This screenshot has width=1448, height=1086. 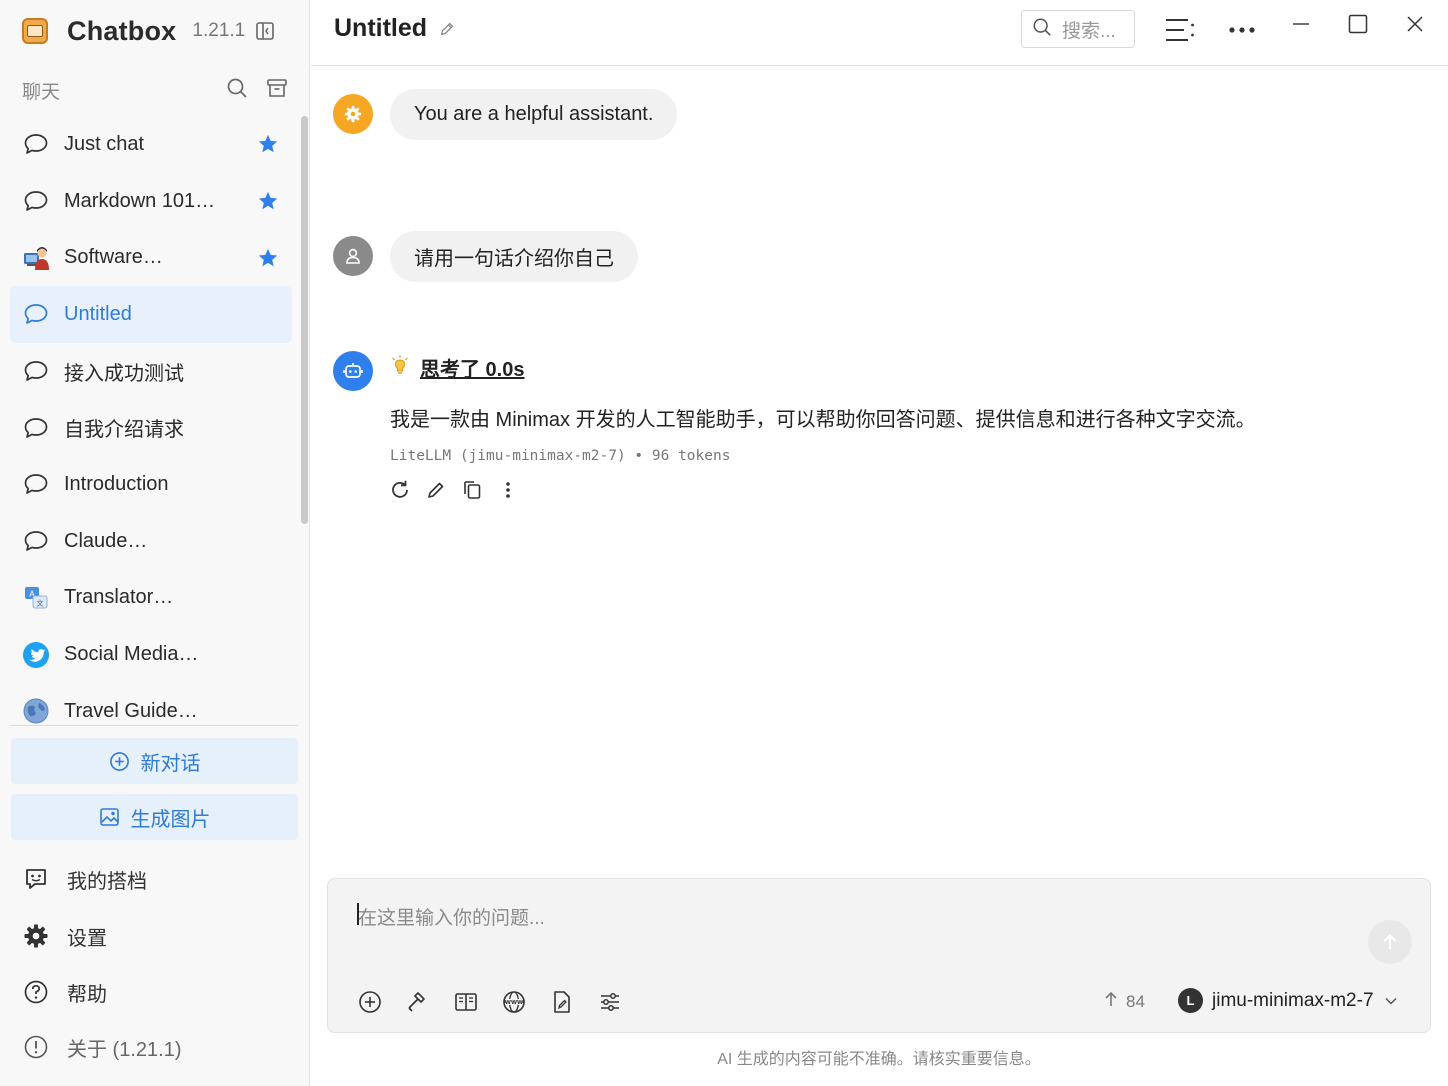 What do you see at coordinates (110, 817) in the screenshot?
I see `image-sparkle-icon` at bounding box center [110, 817].